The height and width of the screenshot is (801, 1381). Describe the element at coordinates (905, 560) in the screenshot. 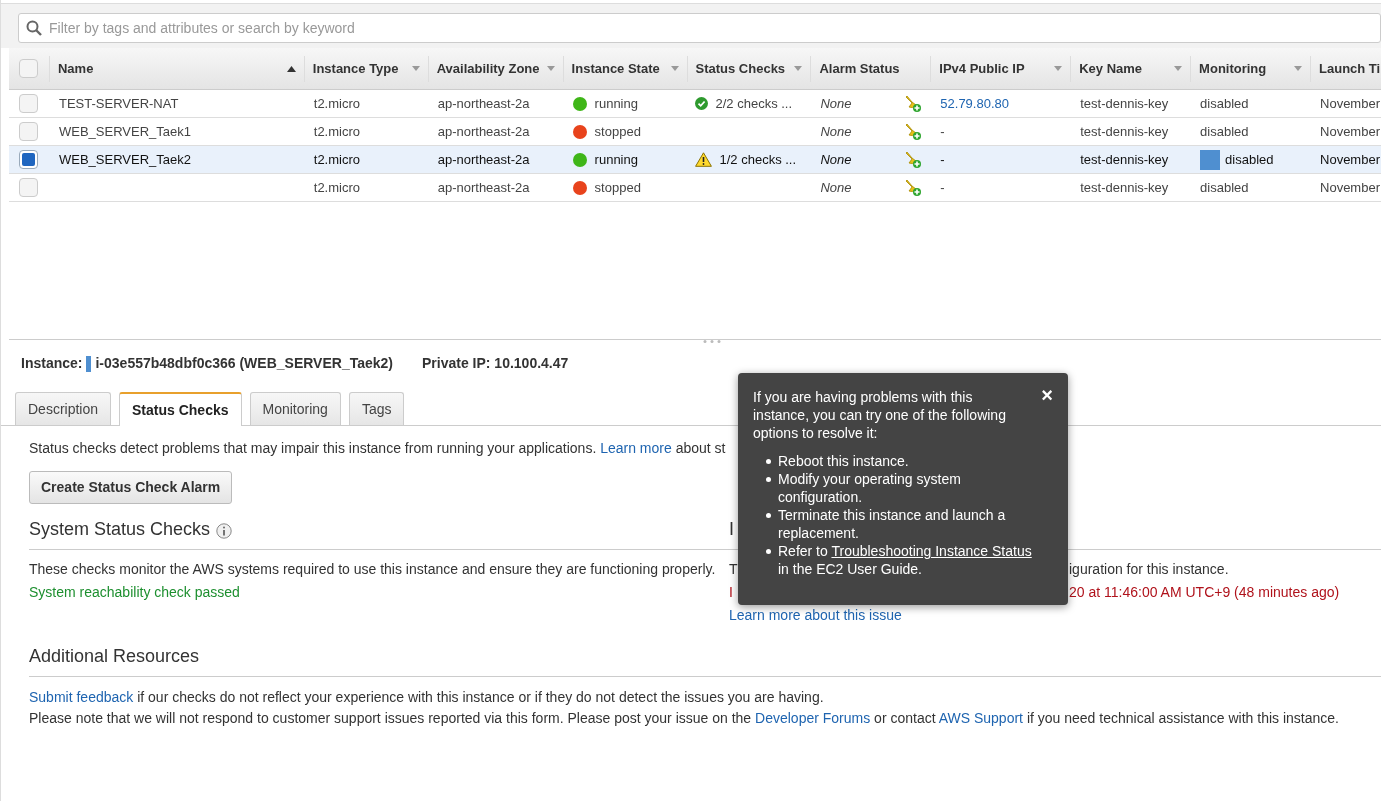

I see `option-text: Refer to Troubleshooting Instance Status in the EC2 User Guide.` at that location.